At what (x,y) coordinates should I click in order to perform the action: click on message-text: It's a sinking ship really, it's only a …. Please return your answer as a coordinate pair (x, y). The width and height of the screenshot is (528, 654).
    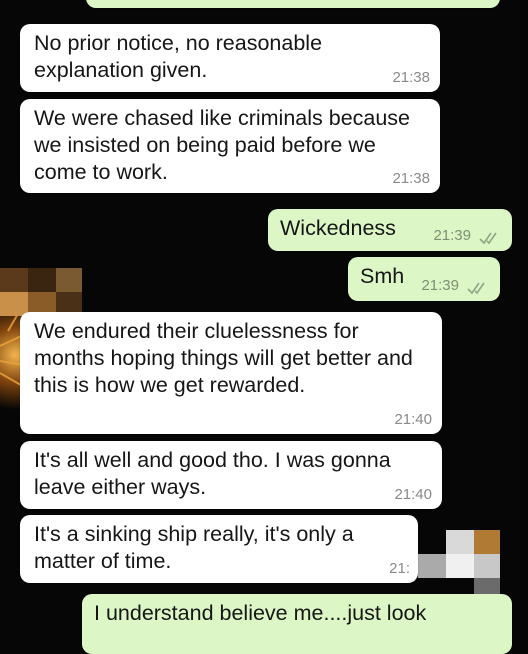
    Looking at the image, I should click on (197, 547).